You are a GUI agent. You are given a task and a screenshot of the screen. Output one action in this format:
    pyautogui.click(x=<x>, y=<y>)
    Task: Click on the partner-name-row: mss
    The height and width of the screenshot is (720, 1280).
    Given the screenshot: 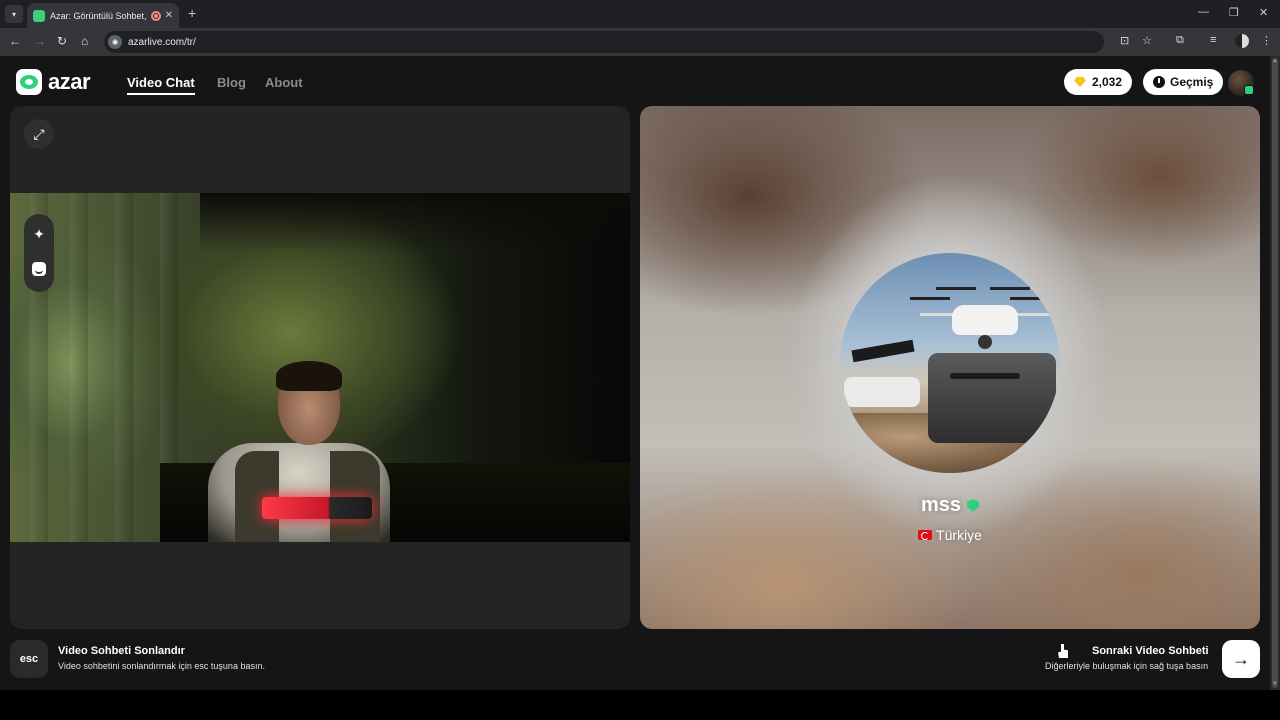 What is the action you would take?
    pyautogui.click(x=950, y=505)
    